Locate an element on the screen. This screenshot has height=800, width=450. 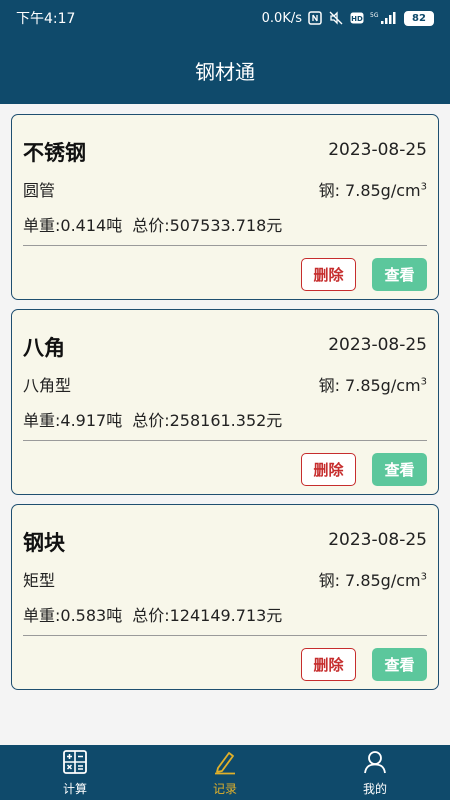
record-name: 不锈钢 is located at coordinates (54, 153).